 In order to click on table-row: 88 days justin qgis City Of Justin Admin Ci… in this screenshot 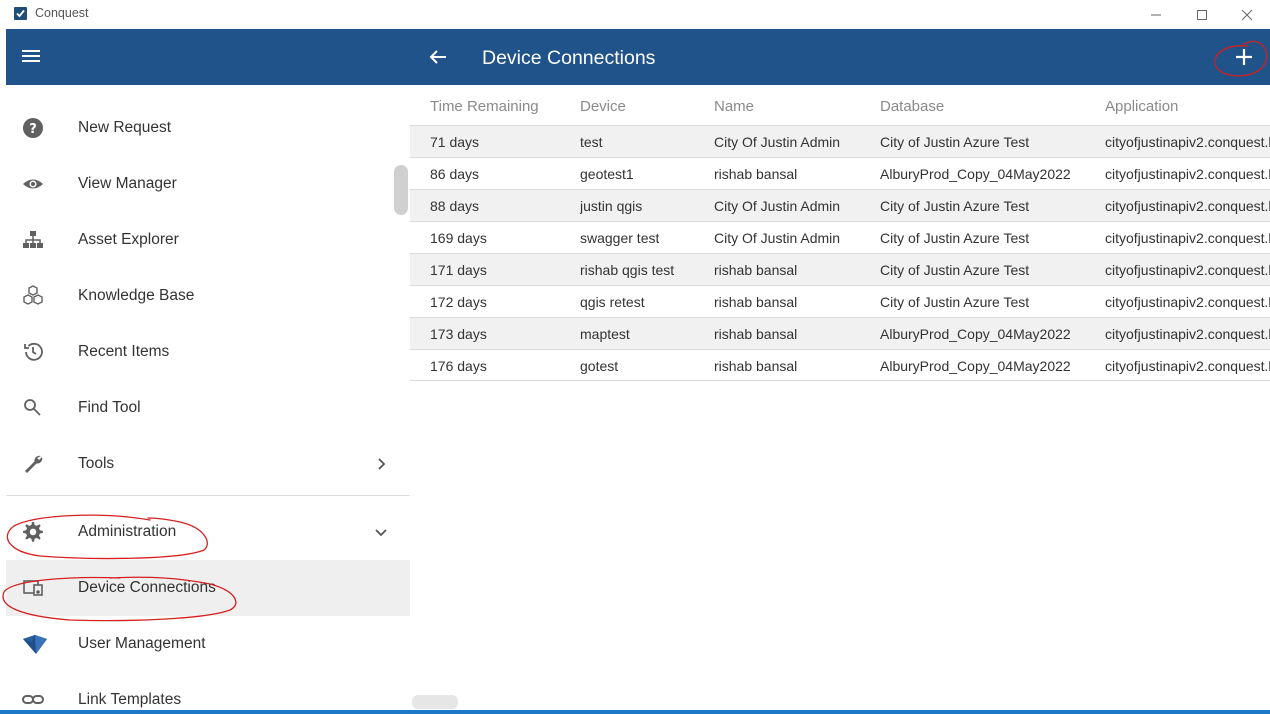, I will do `click(840, 205)`.